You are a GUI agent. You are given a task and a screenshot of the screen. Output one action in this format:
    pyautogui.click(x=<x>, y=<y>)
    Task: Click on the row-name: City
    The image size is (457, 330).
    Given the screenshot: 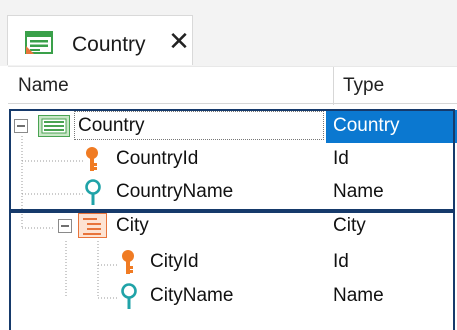 What is the action you would take?
    pyautogui.click(x=132, y=225)
    